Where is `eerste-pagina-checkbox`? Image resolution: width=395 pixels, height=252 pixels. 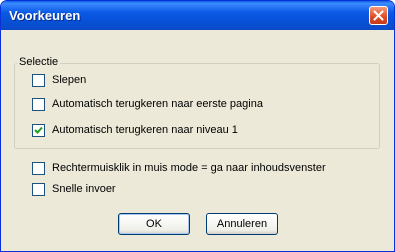
eerste-pagina-checkbox is located at coordinates (38, 104).